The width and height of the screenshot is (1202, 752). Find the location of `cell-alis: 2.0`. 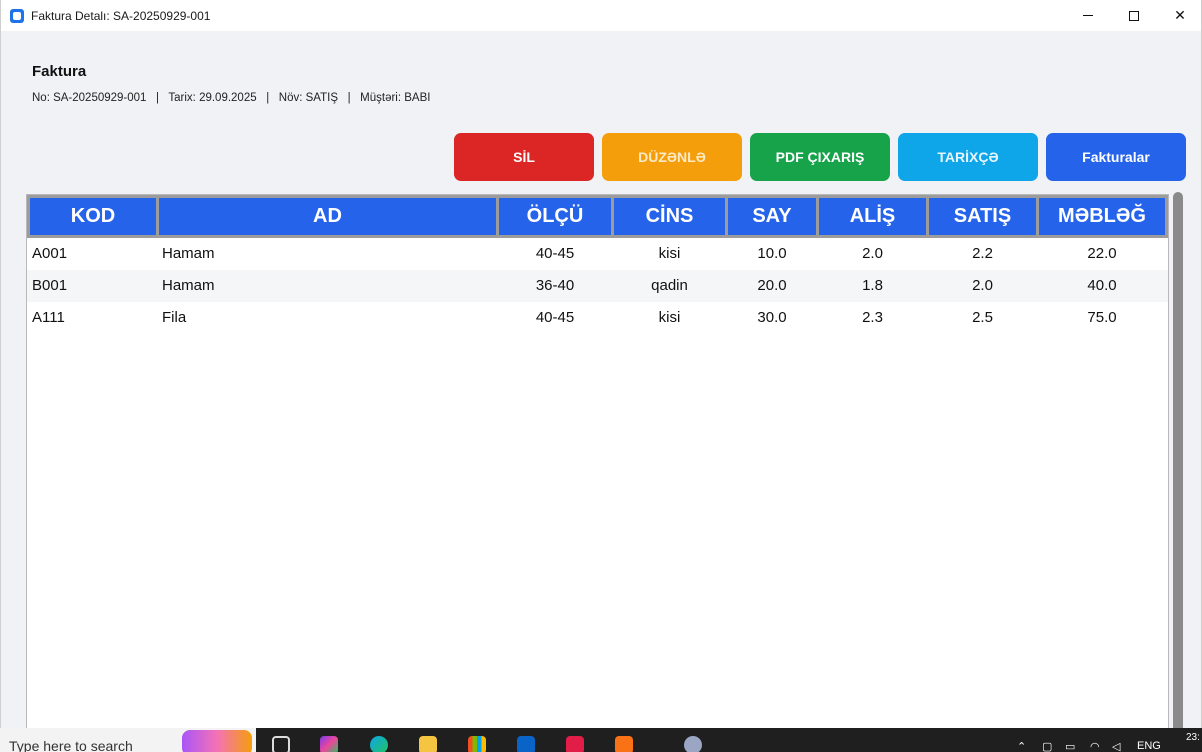

cell-alis: 2.0 is located at coordinates (872, 253).